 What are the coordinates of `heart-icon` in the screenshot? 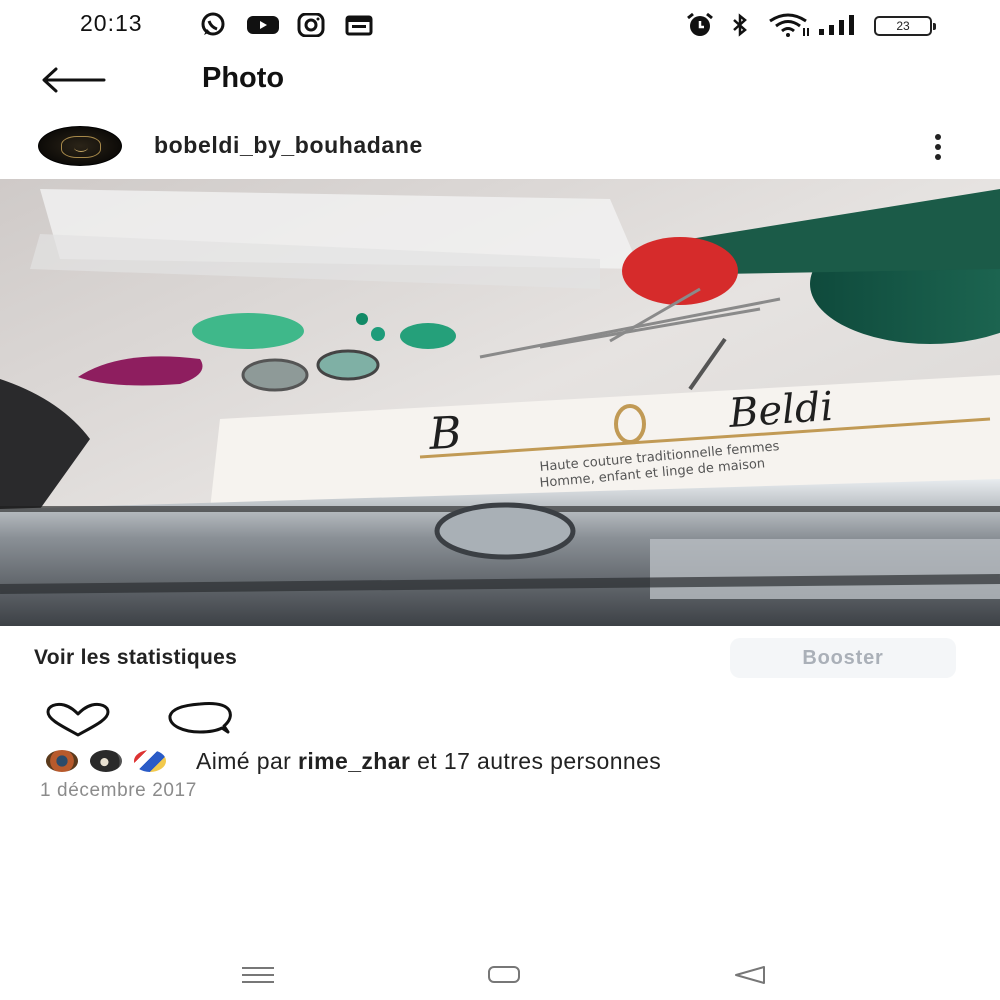 It's located at (78, 719).